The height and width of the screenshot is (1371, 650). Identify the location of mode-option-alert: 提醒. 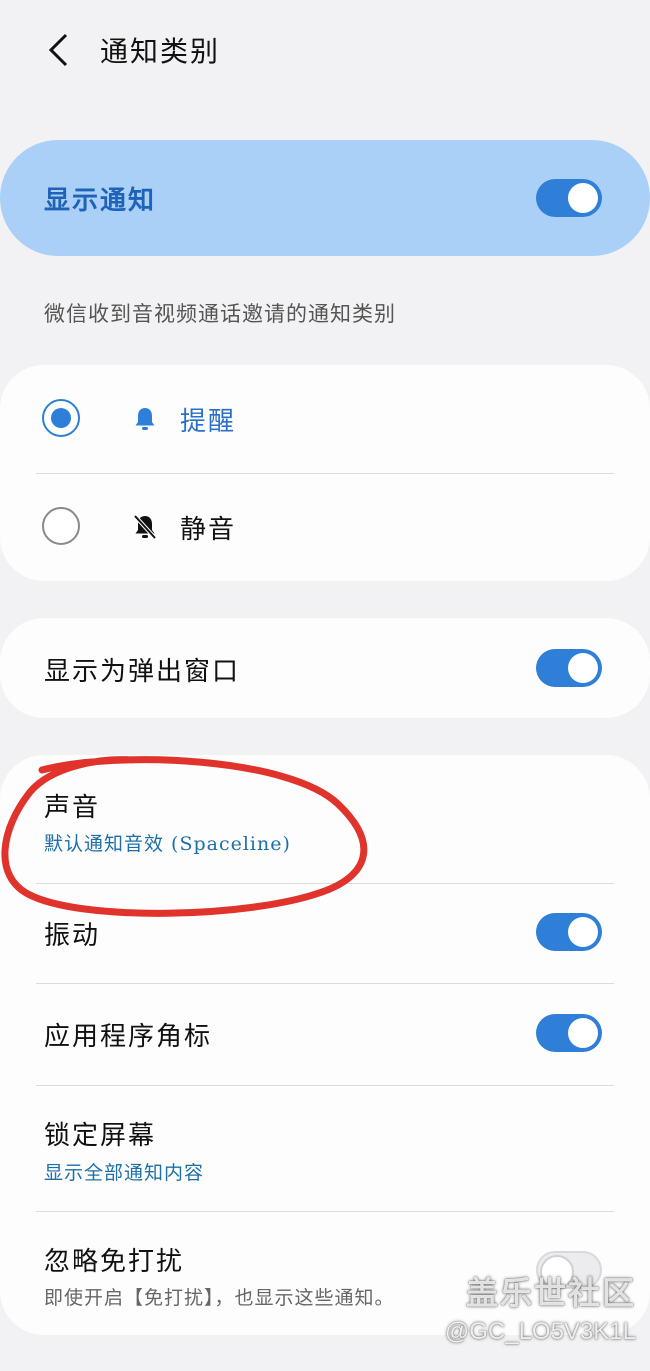
(325, 419).